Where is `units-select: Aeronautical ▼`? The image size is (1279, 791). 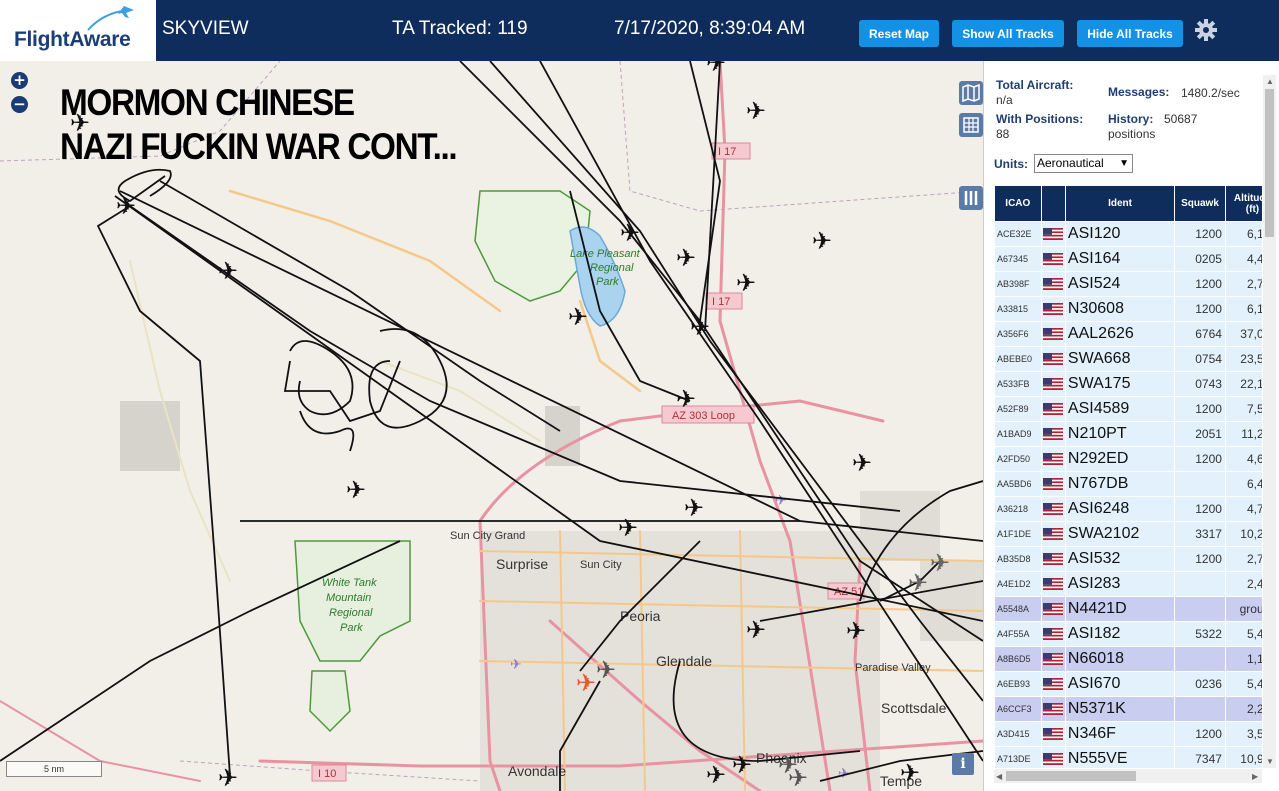
units-select: Aeronautical ▼ is located at coordinates (1083, 163).